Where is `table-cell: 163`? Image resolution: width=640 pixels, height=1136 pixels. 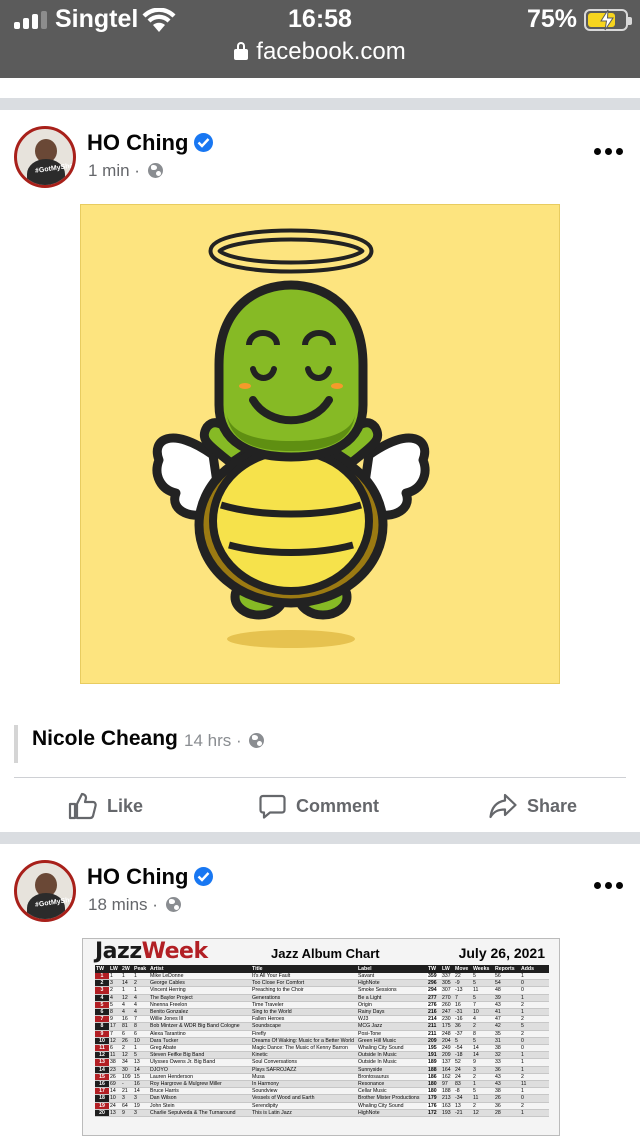
table-cell: 163 is located at coordinates (447, 1106).